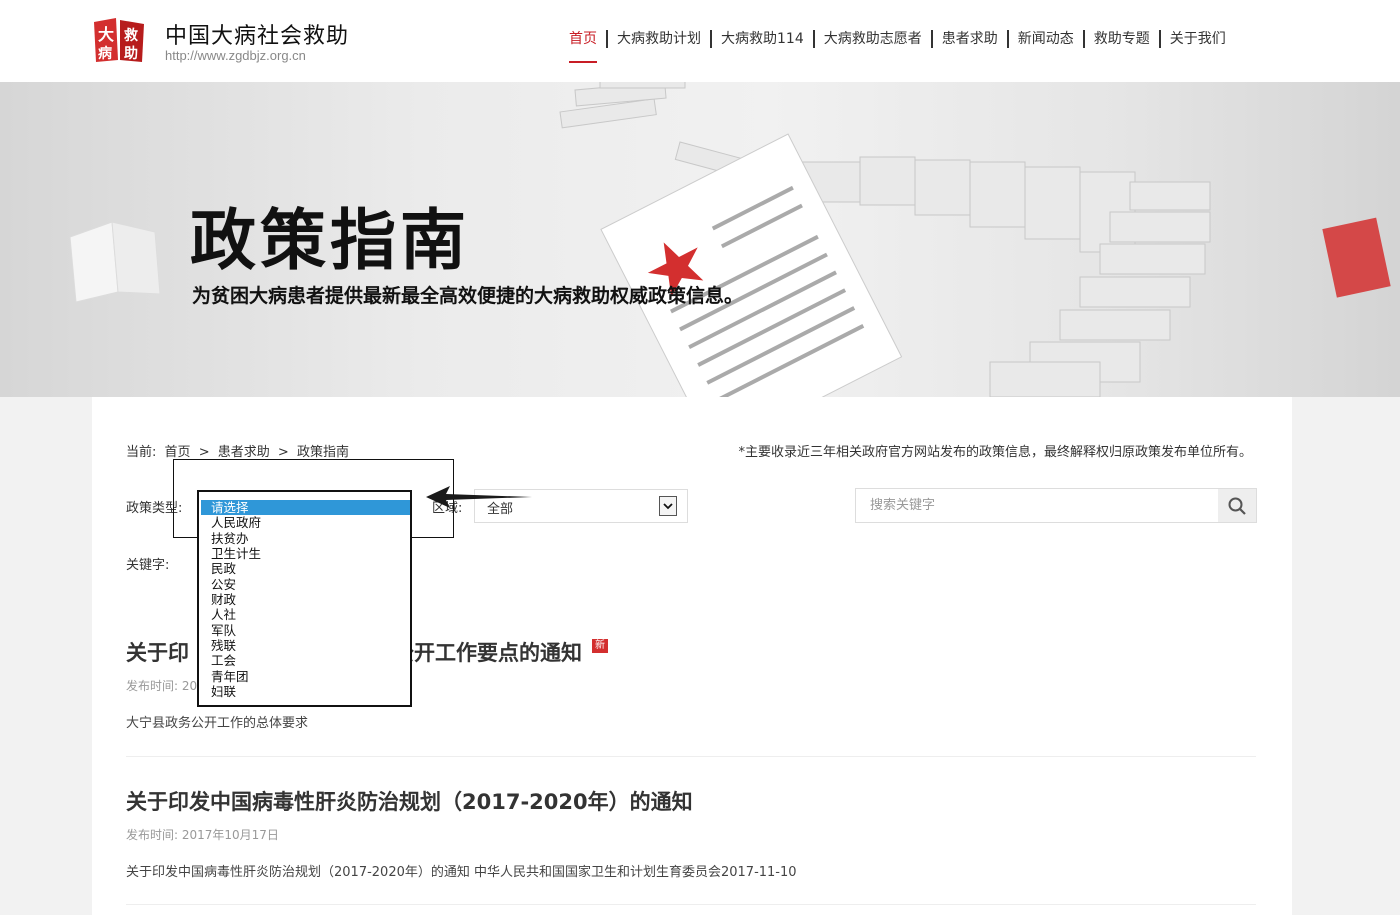 This screenshot has width=1400, height=915. What do you see at coordinates (305, 584) in the screenshot?
I see `dropdown-option-public-security: 公安` at bounding box center [305, 584].